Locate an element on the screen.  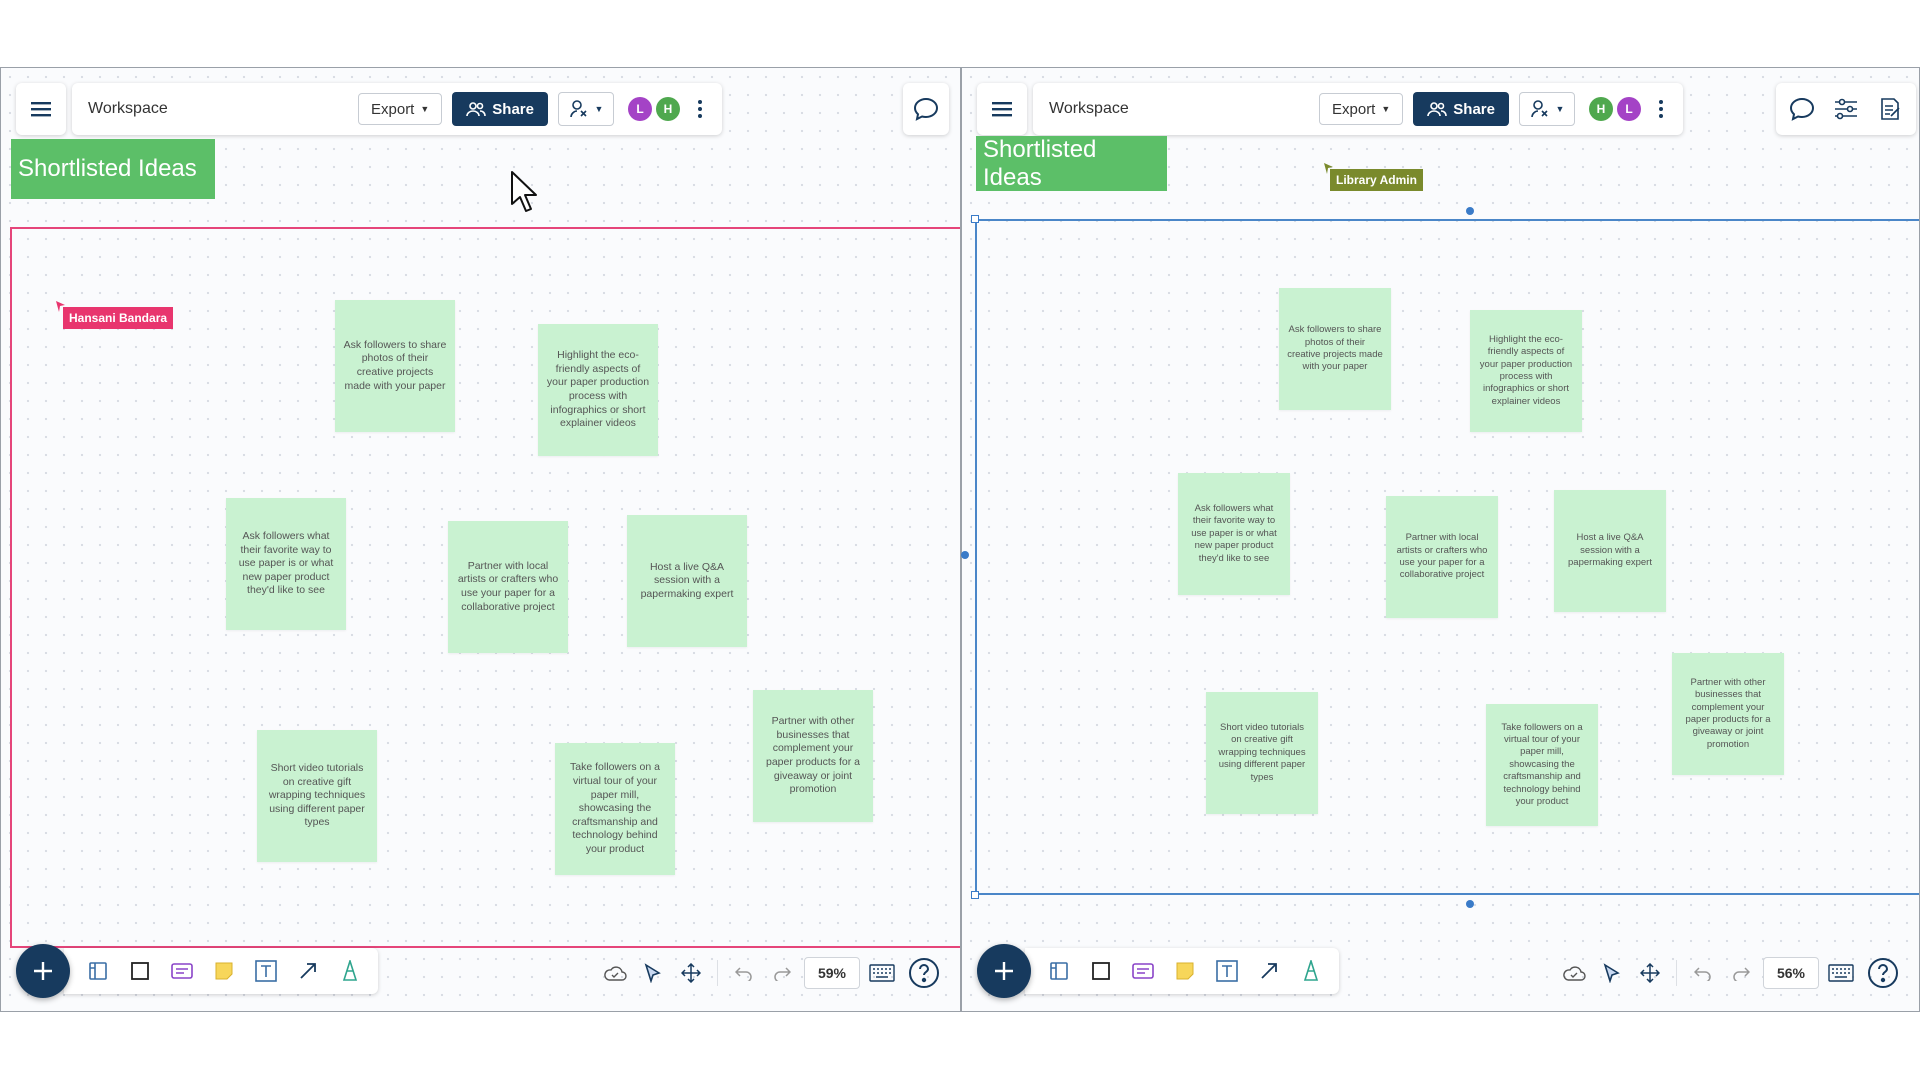
export-label: Export is located at coordinates (1354, 109).